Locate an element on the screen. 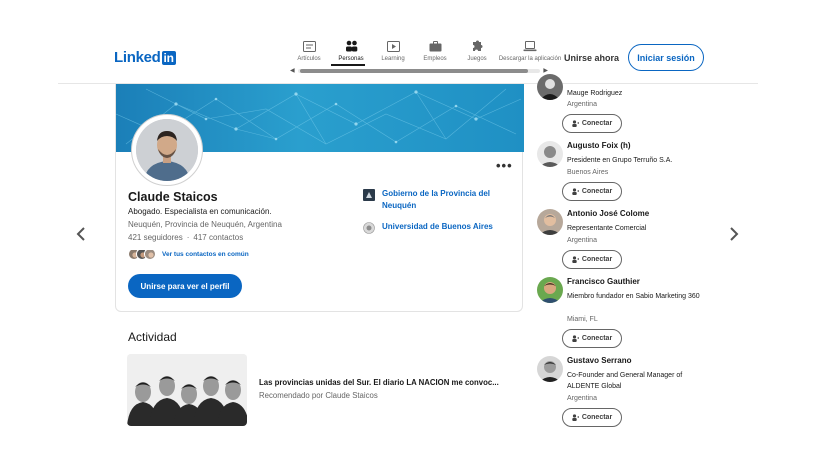  profile-name: Claude Staicos is located at coordinates (173, 197).